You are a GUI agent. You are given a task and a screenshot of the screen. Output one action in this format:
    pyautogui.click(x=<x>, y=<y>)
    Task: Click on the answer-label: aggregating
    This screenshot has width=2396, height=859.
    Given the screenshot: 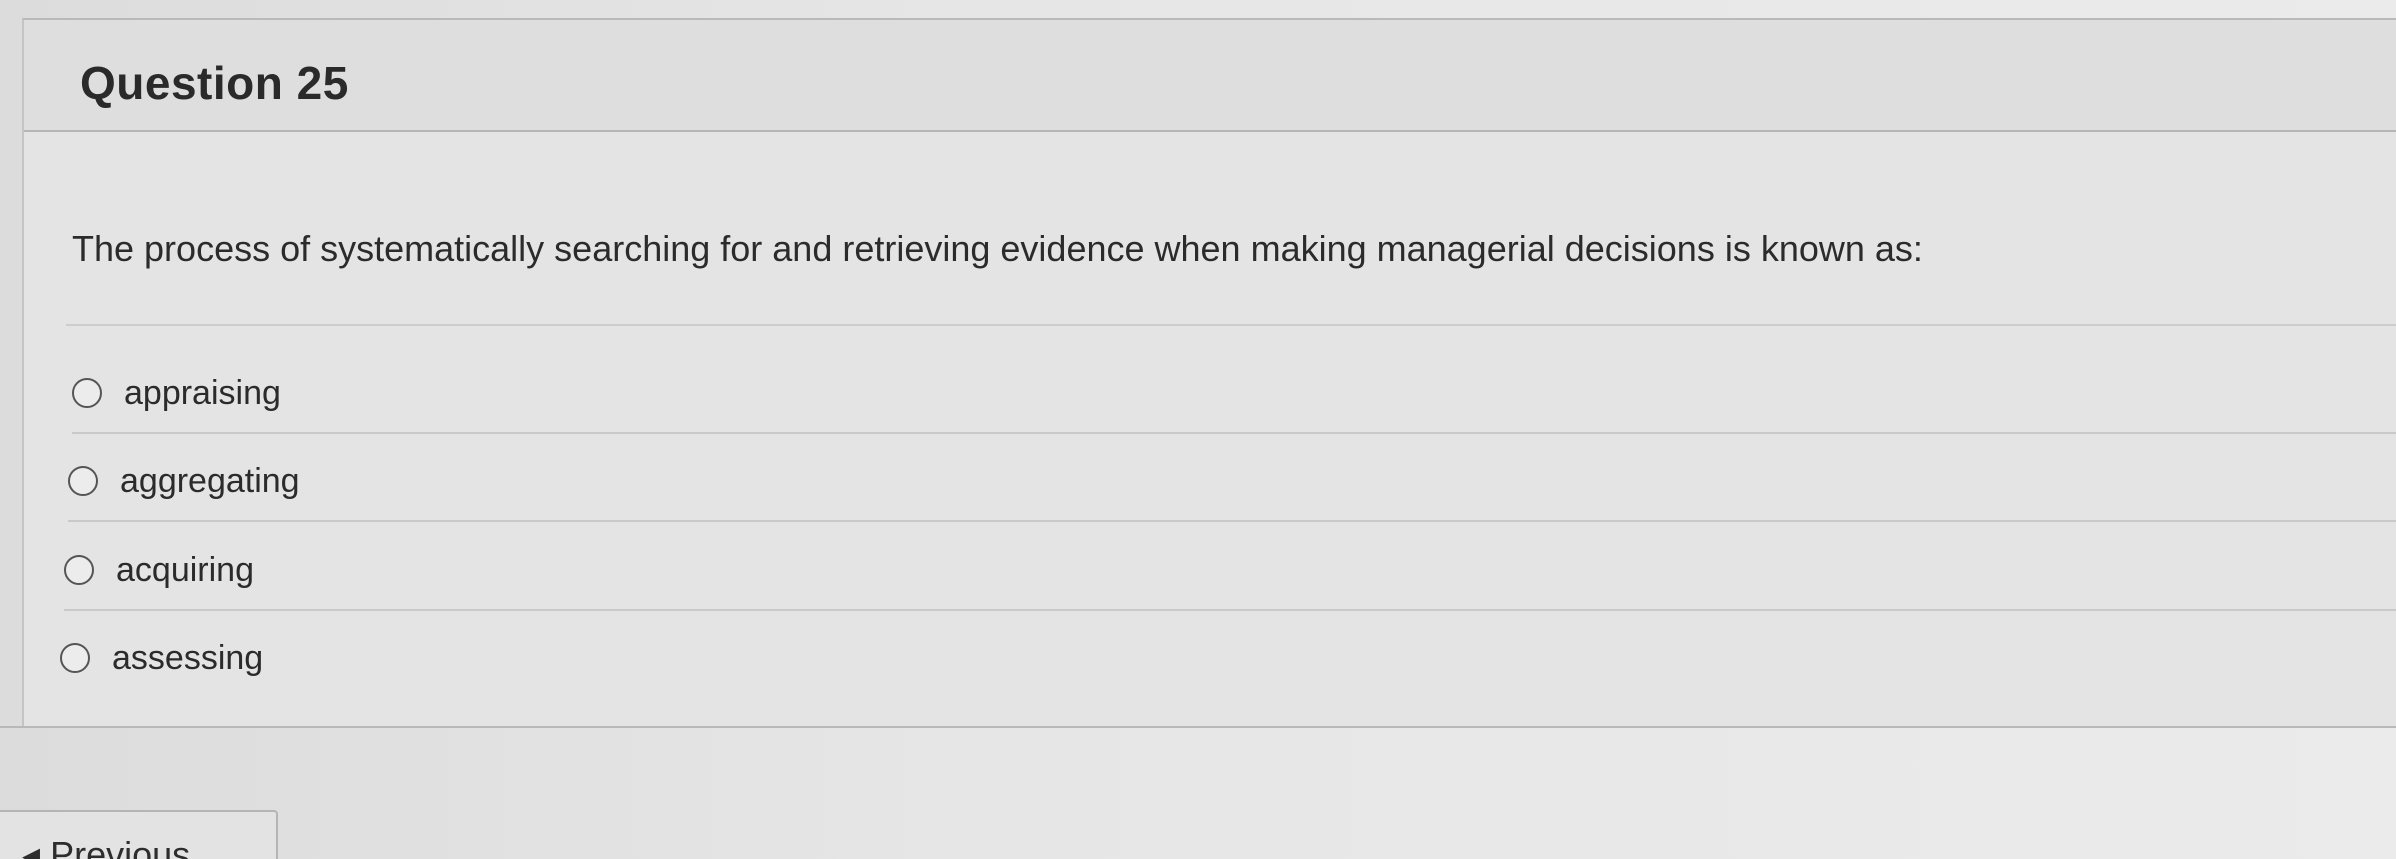 What is the action you would take?
    pyautogui.click(x=210, y=481)
    